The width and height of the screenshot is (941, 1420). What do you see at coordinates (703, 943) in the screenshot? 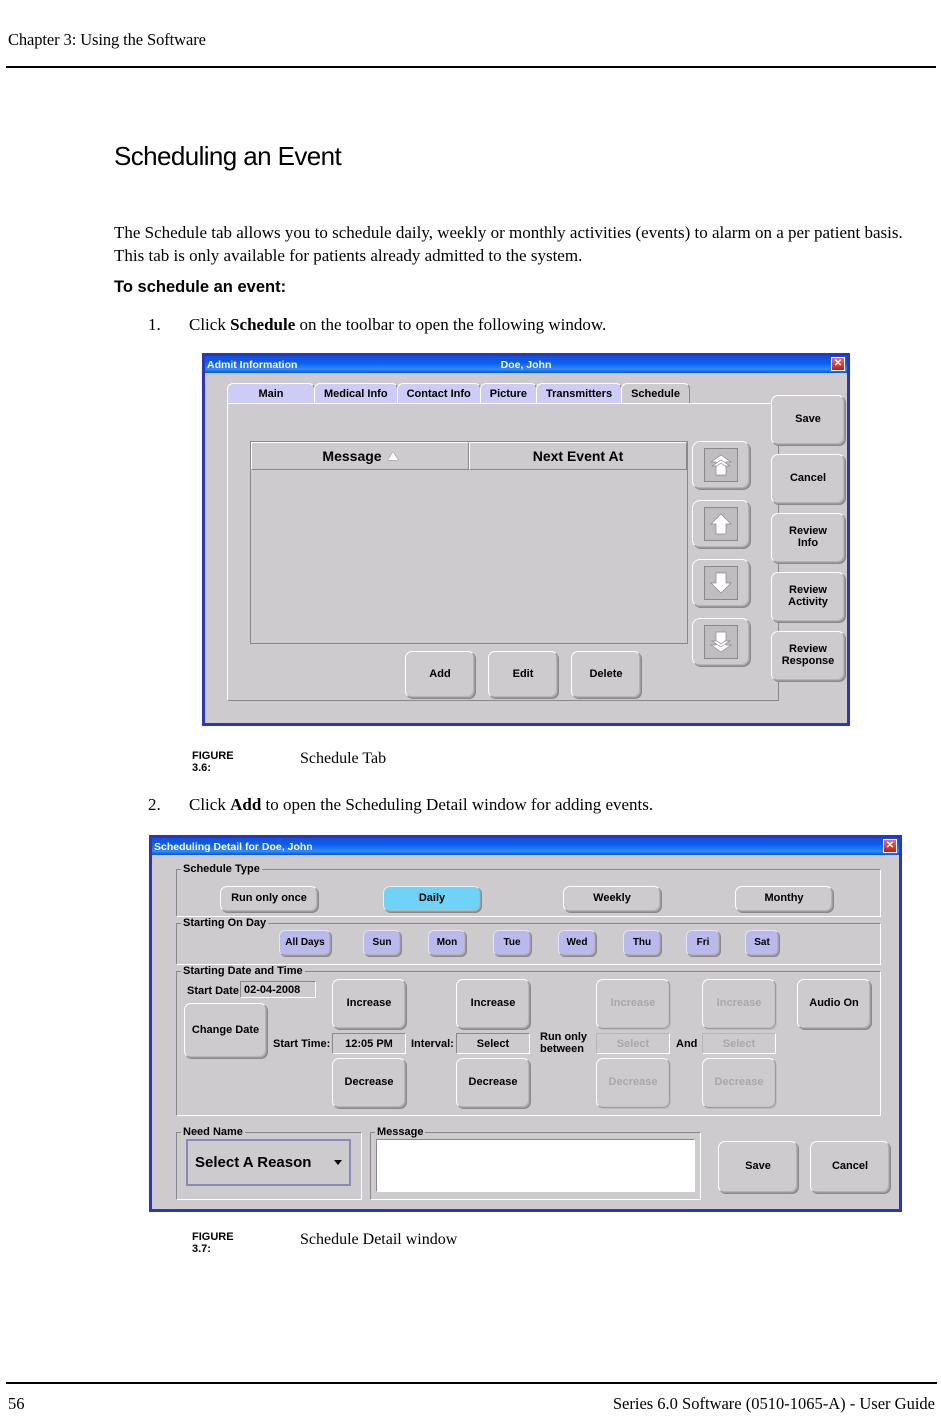
I see `day-button-fri: Fri` at bounding box center [703, 943].